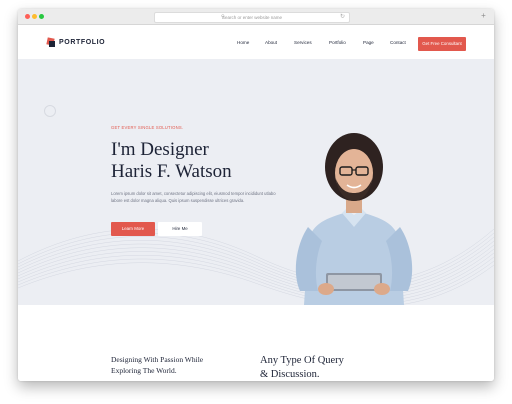  I want to click on address-bar: ⚲ Search or enter website name ↻, so click(252, 17).